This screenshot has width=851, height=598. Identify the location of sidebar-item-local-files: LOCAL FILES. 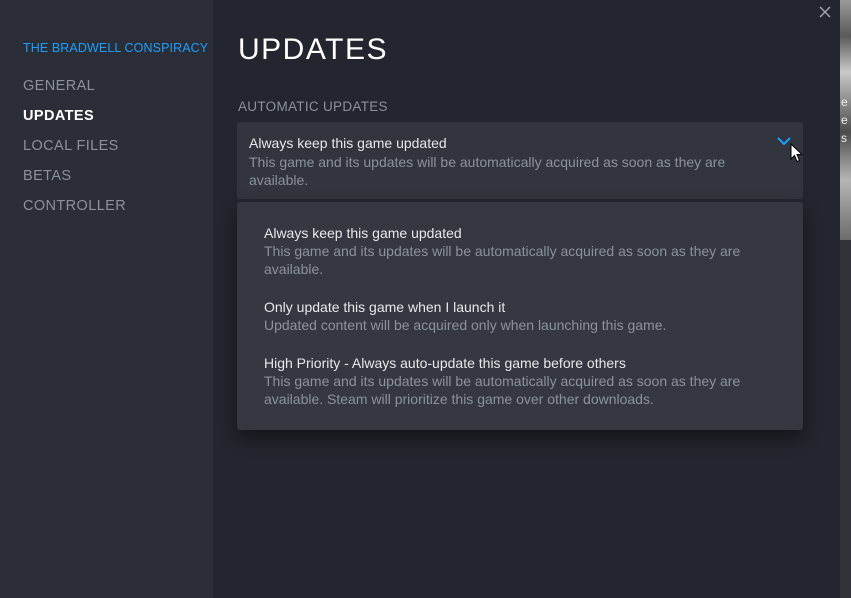
(74, 152).